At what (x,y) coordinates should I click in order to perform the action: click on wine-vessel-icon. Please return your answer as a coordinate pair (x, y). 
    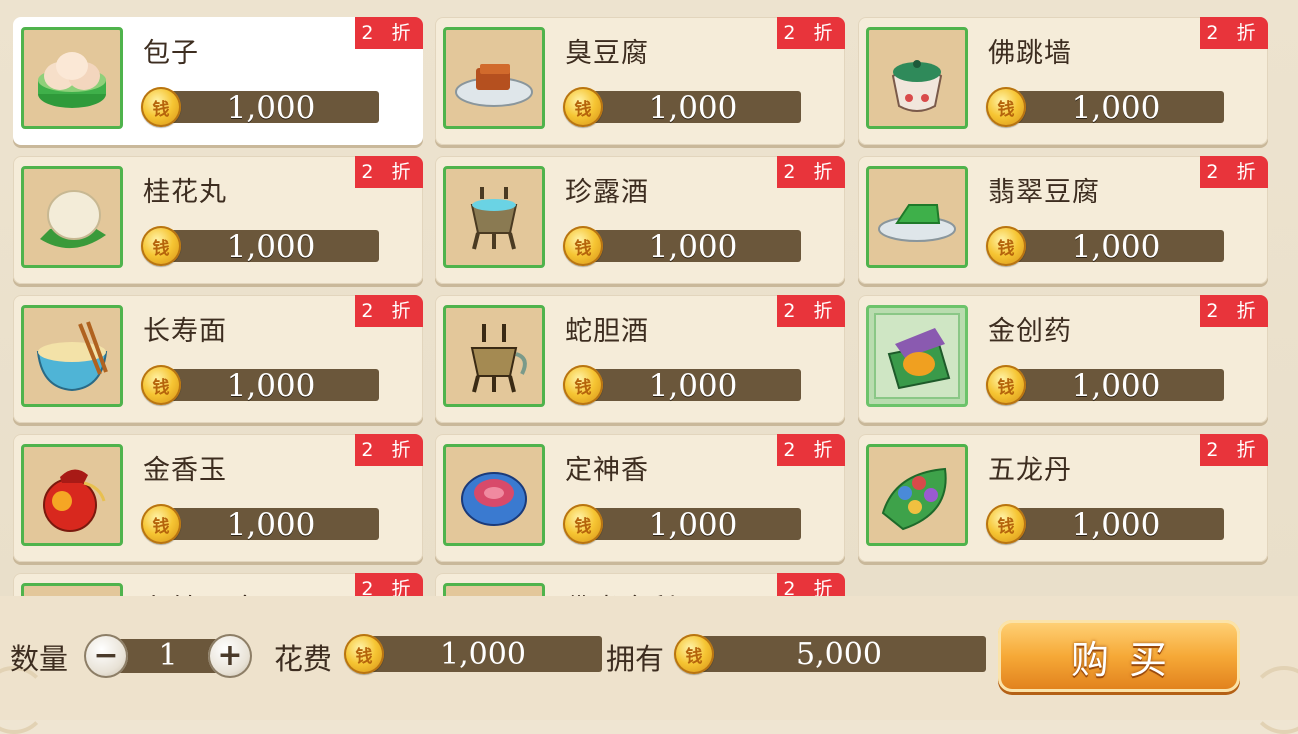
    Looking at the image, I should click on (494, 217).